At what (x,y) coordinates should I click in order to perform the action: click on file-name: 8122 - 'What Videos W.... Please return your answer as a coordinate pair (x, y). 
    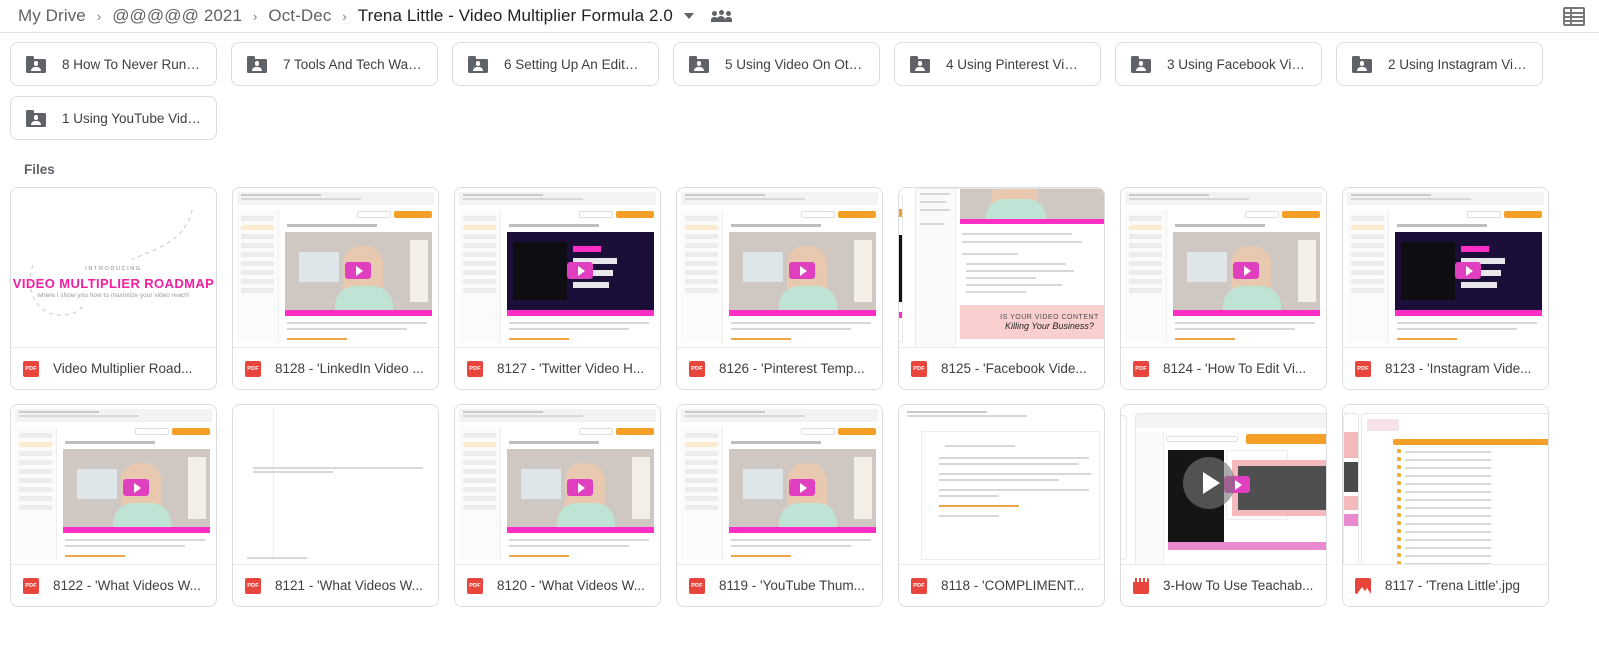
    Looking at the image, I should click on (127, 585).